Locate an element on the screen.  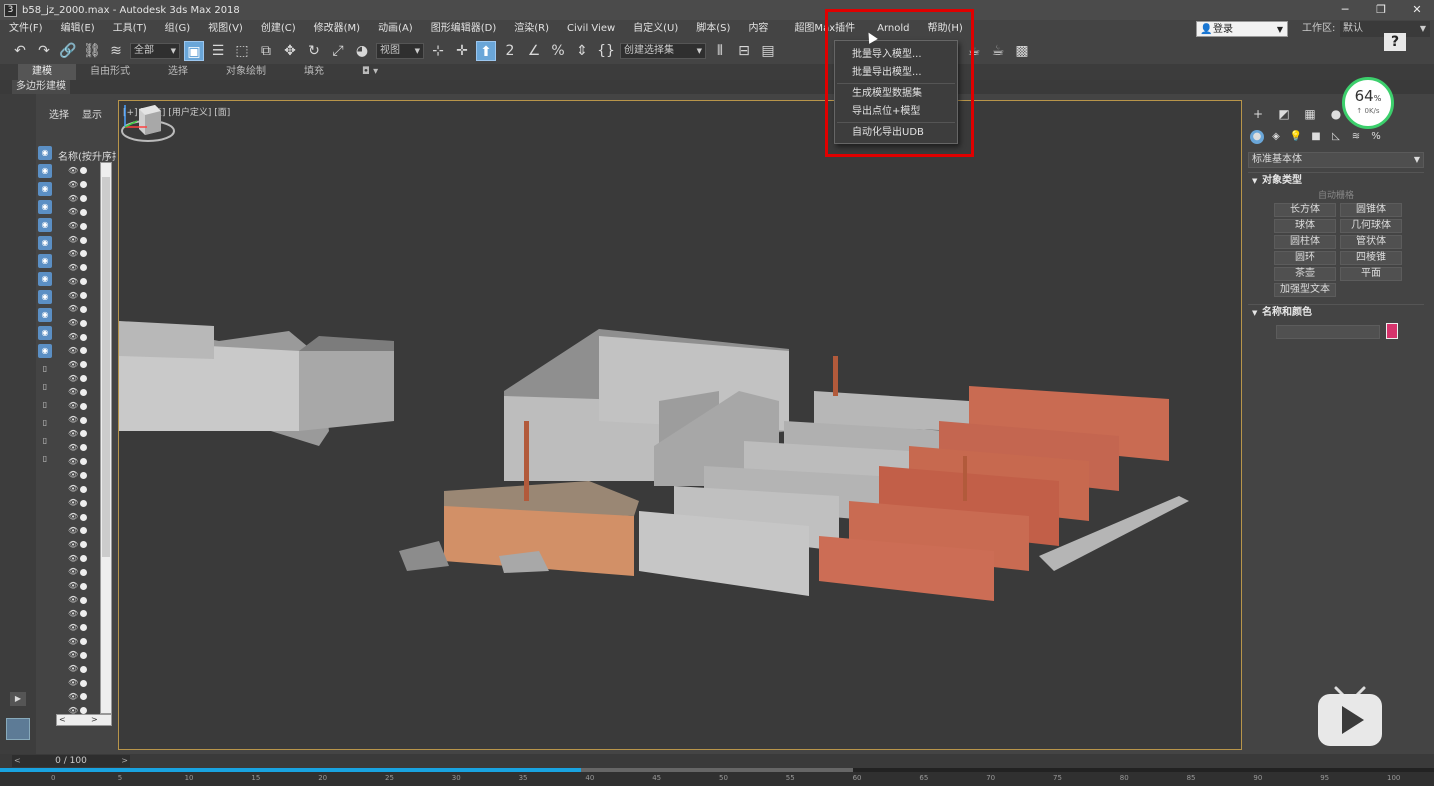
display-containers-icon: ◉ is located at coordinates (45, 333).